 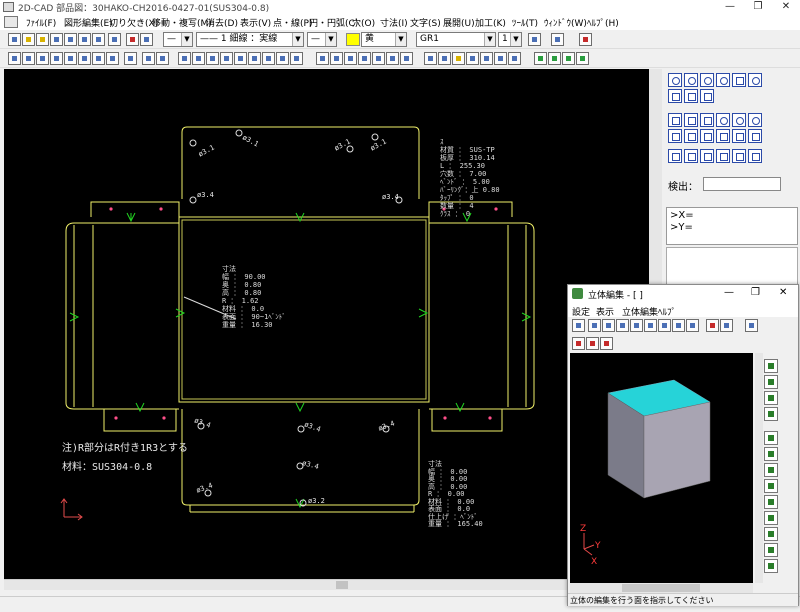 What do you see at coordinates (254, 58) in the screenshot?
I see `line-perpendicular-icon` at bounding box center [254, 58].